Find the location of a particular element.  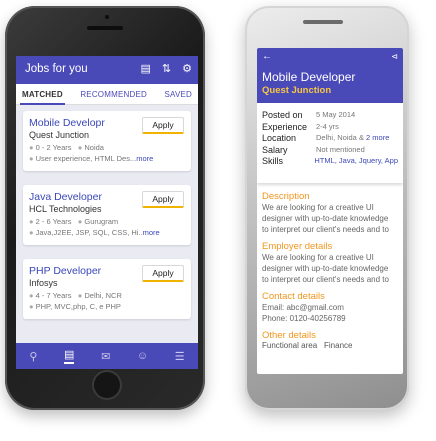

job-meta: ● 4 - 7 Years ● Delhi, NCR is located at coordinates (107, 295).